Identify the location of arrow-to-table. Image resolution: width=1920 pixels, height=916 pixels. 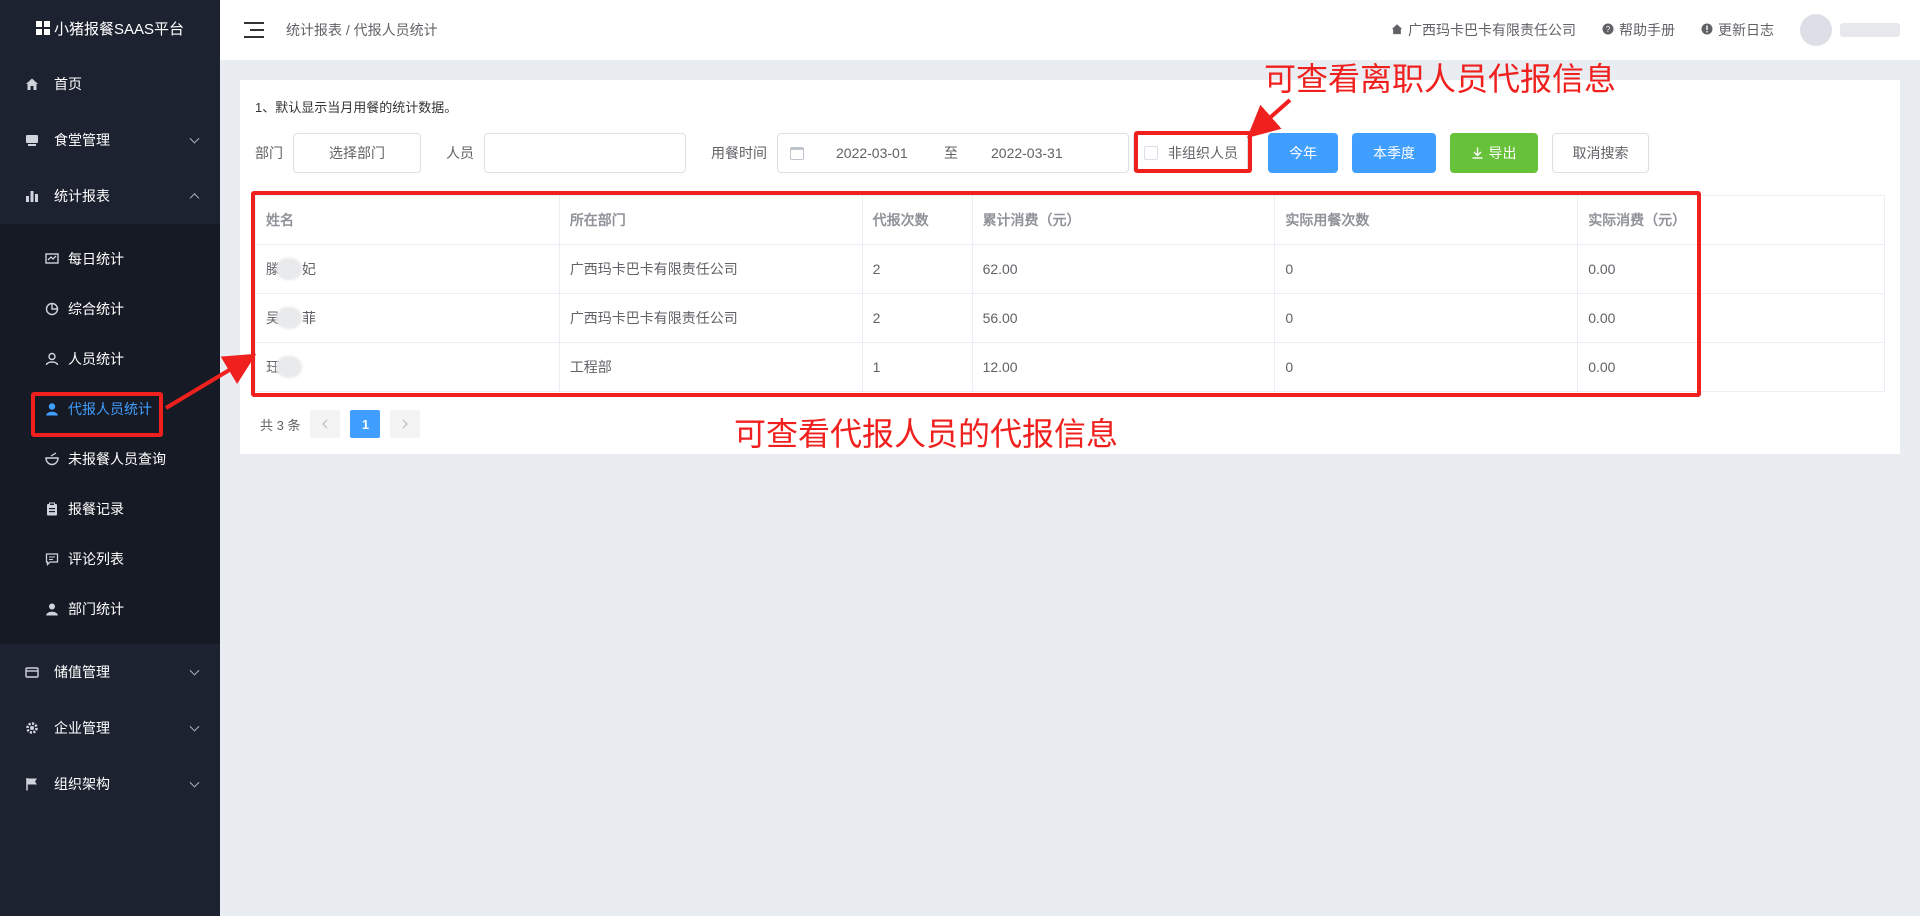
(210, 381).